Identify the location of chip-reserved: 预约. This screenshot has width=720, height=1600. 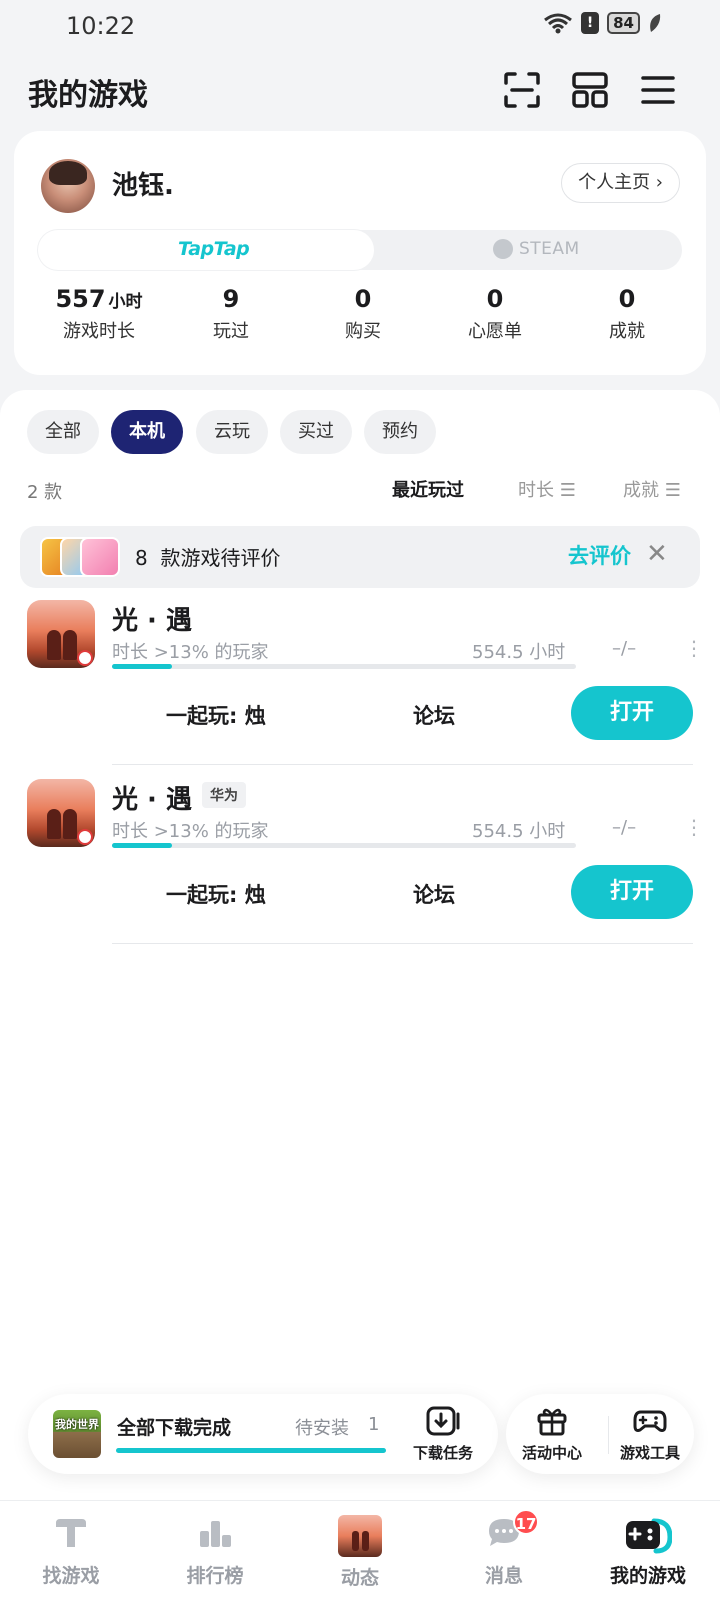
(400, 432).